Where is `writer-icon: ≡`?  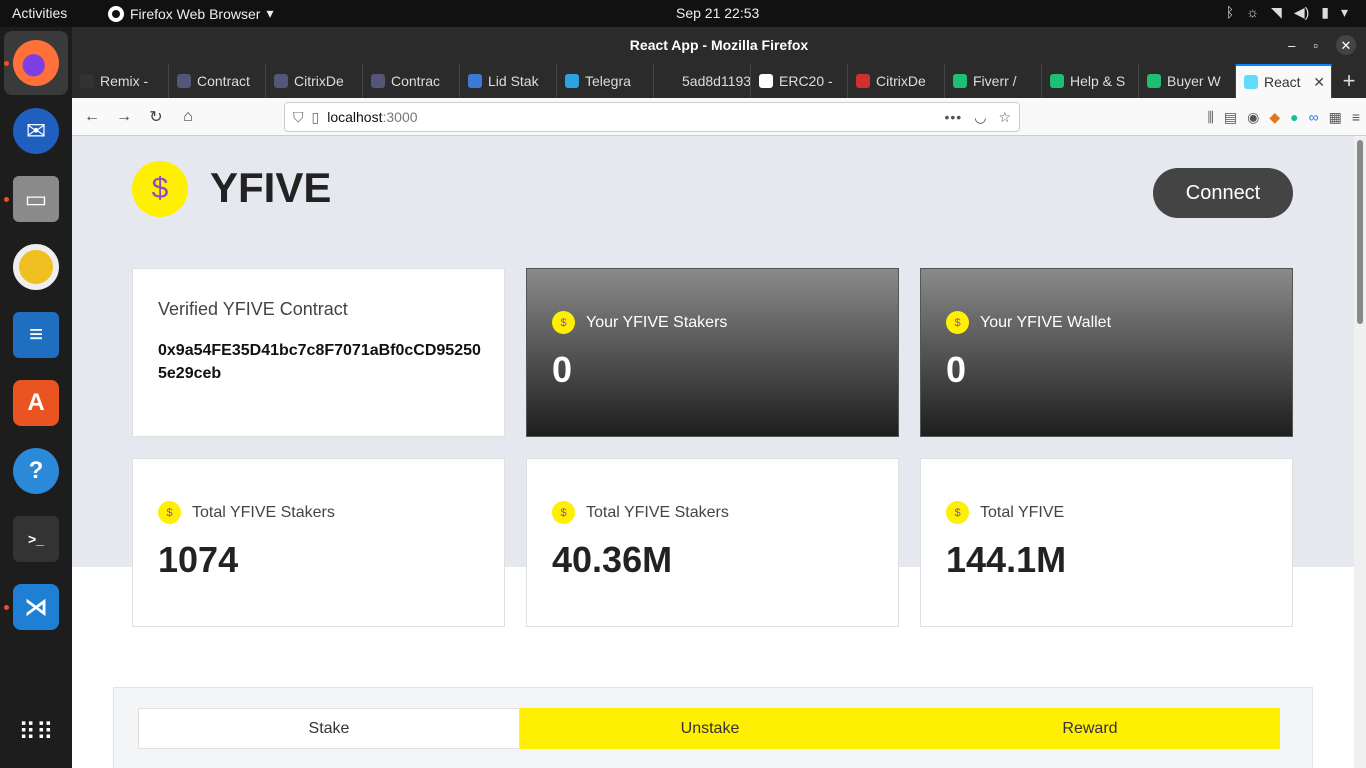 writer-icon: ≡ is located at coordinates (36, 335).